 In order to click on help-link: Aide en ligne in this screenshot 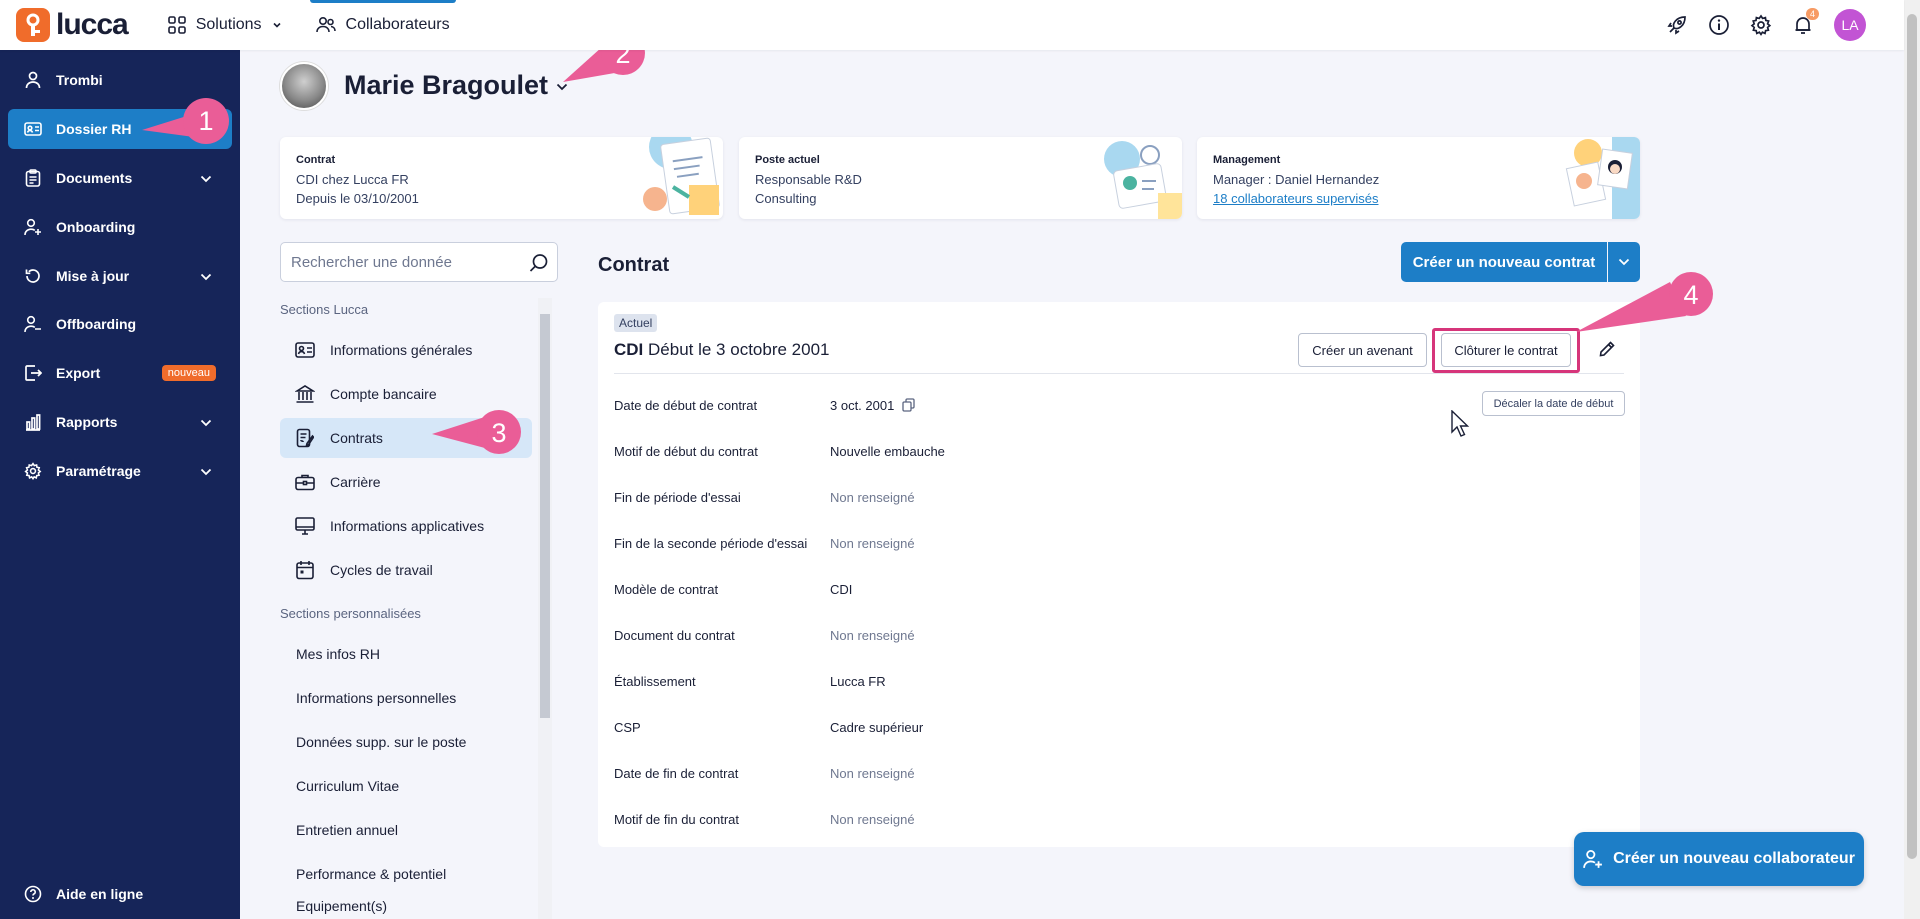, I will do `click(120, 894)`.